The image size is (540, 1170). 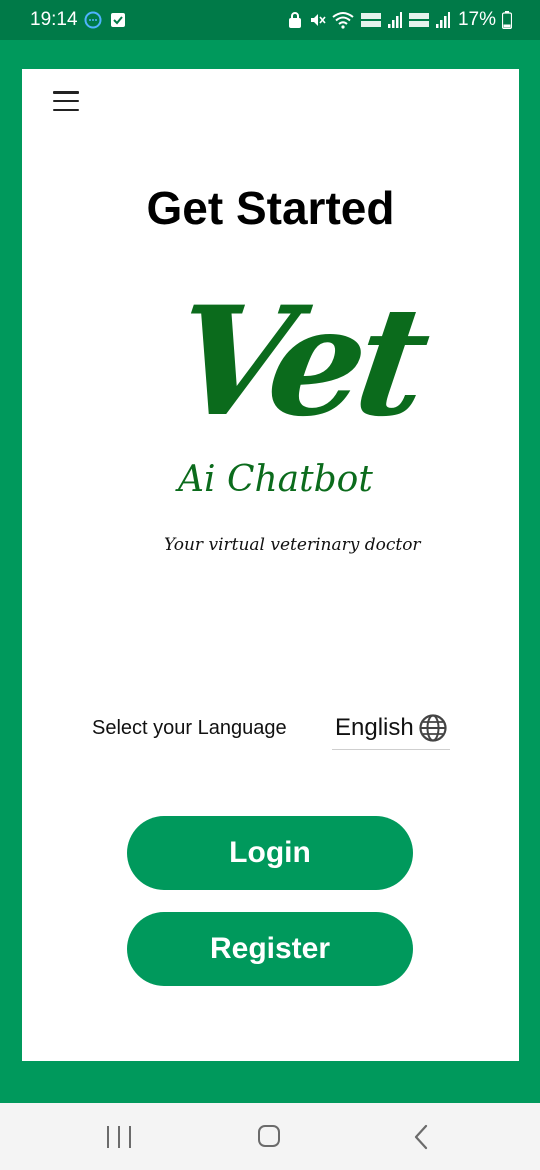 I want to click on wifi-icon, so click(x=343, y=20).